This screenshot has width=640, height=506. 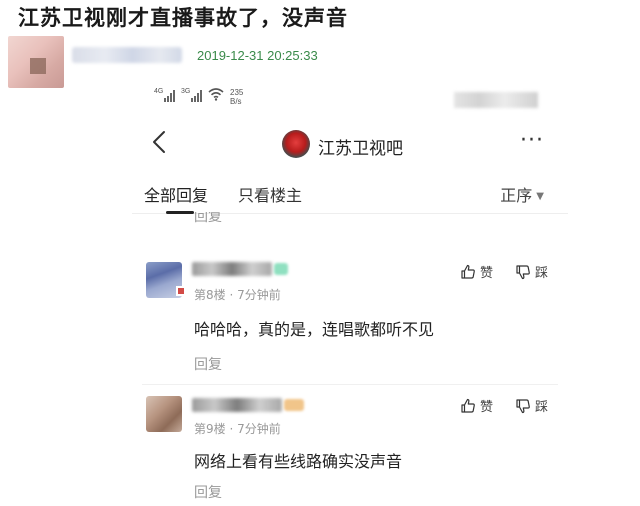 What do you see at coordinates (237, 295) in the screenshot?
I see `floor-time: 第8楼 · 7分钟前` at bounding box center [237, 295].